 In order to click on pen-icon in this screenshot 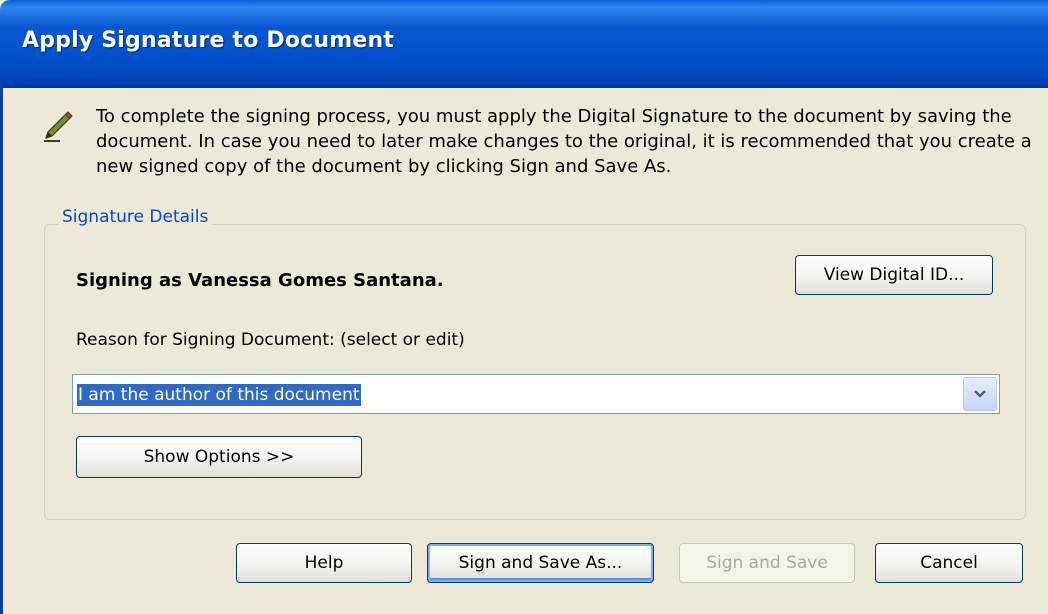, I will do `click(58, 126)`.